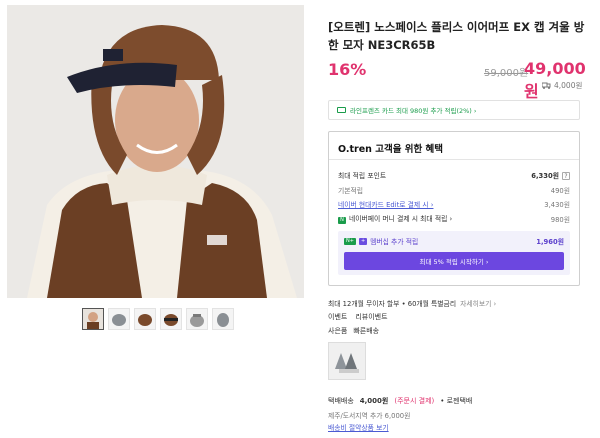 This screenshot has width=600, height=438. I want to click on shipping-info: 택배배송 4,000원 (주문시 결제) • 로젠택배, so click(400, 401).